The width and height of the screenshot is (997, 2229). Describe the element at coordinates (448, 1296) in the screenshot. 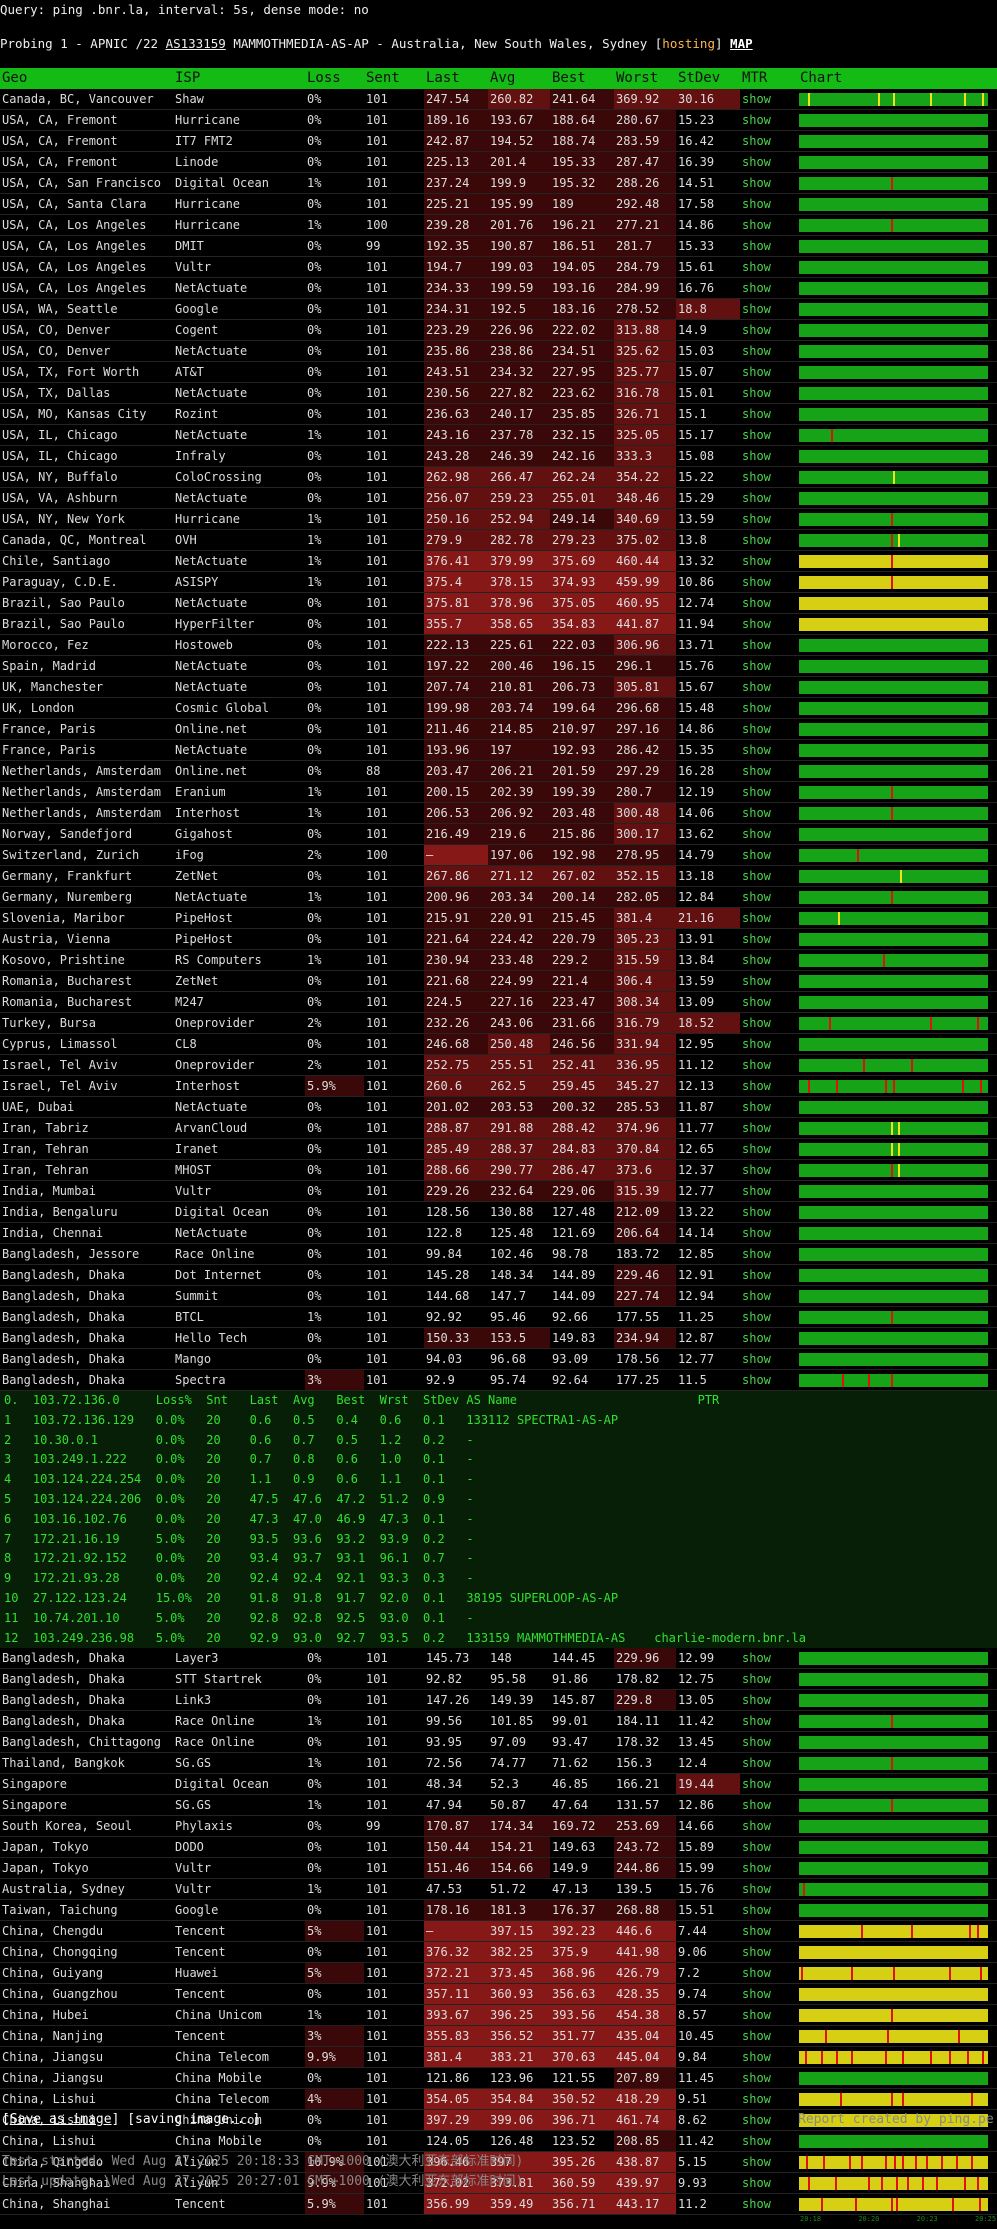

I see `cell-last: 144.68` at that location.